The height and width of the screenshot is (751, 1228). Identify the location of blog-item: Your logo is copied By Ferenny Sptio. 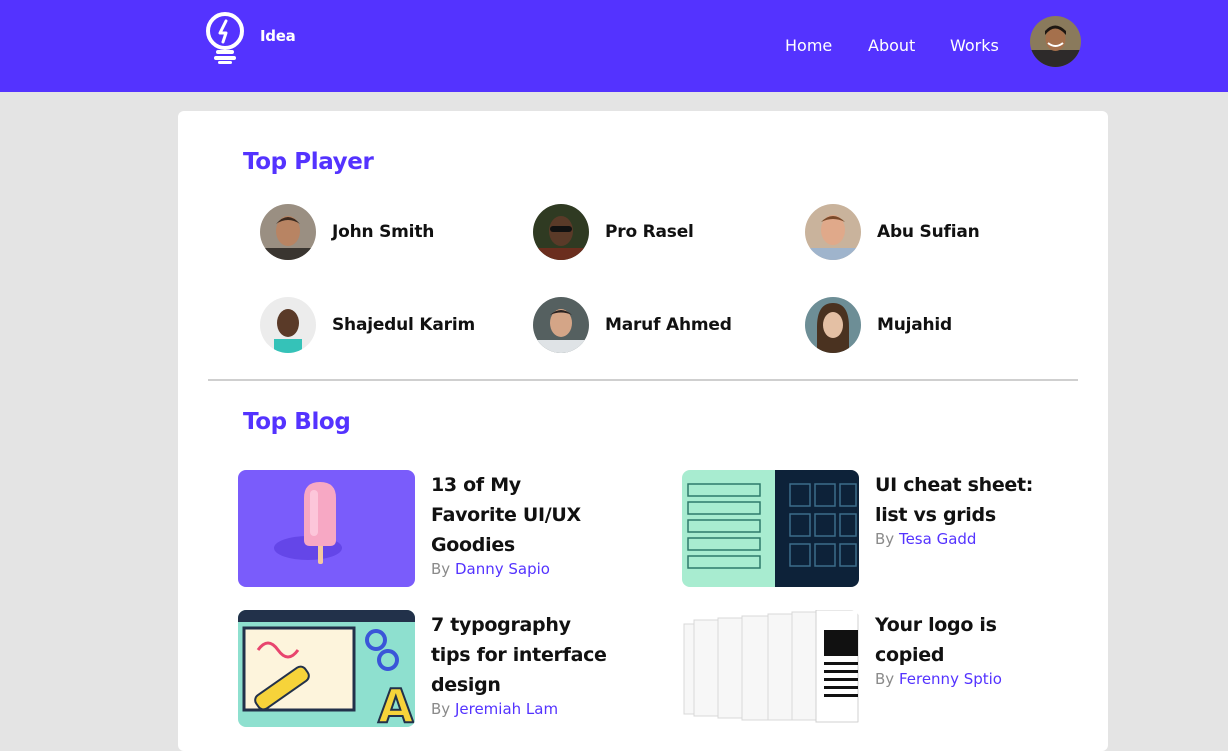
(868, 668).